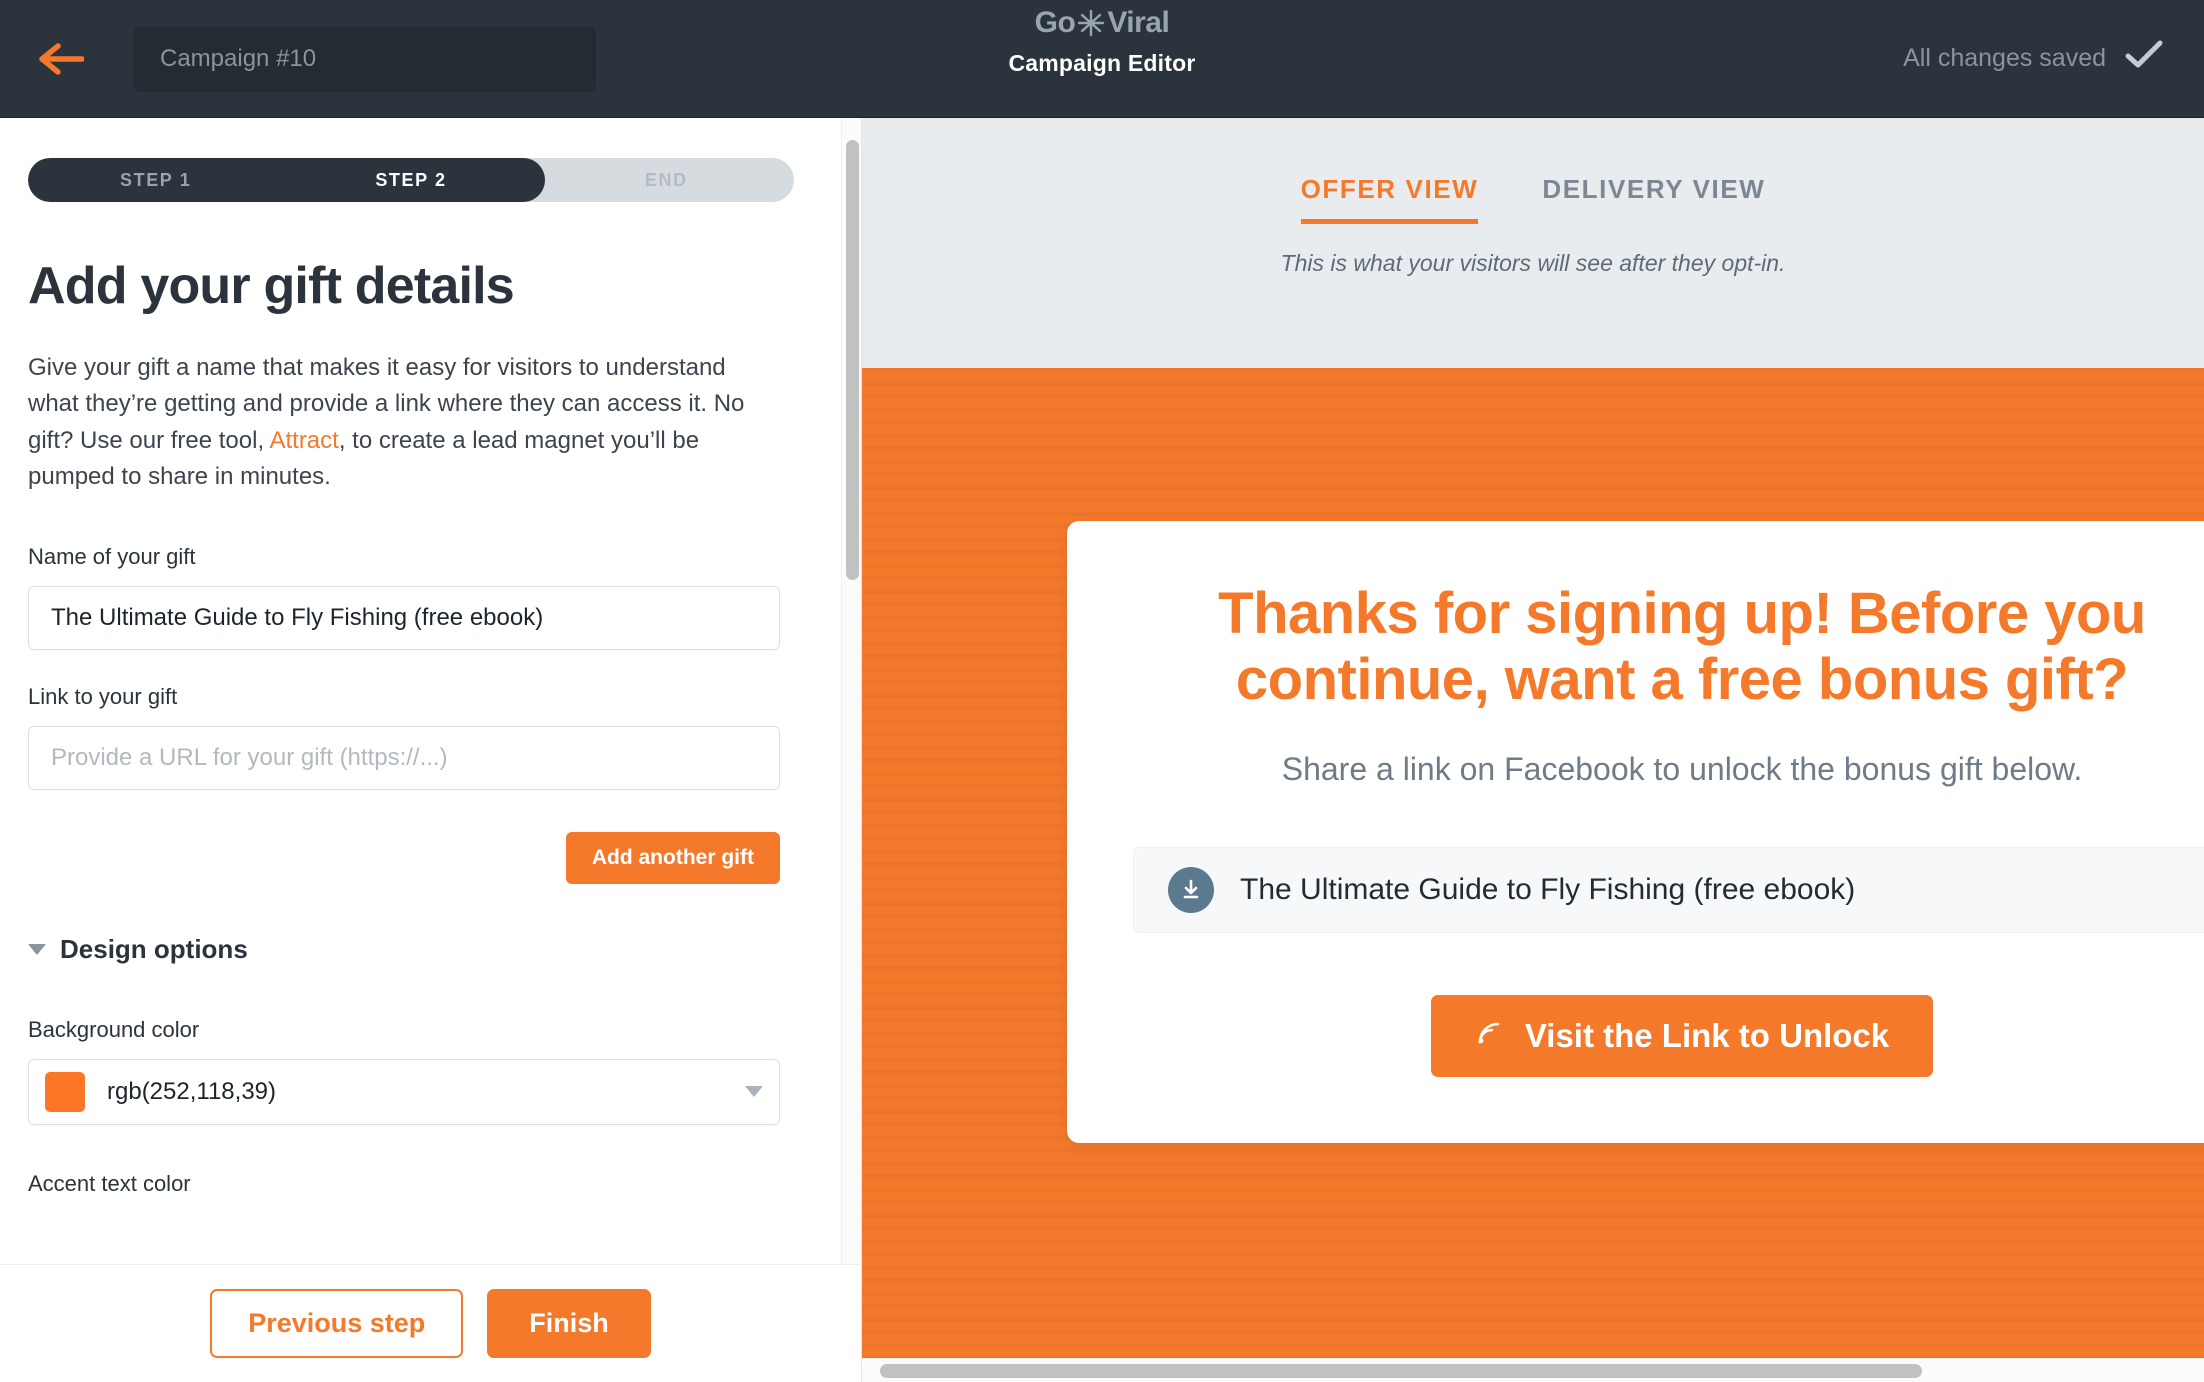 This screenshot has width=2204, height=1382. Describe the element at coordinates (1102, 63) in the screenshot. I see `app-subtitle: Campaign Editor` at that location.